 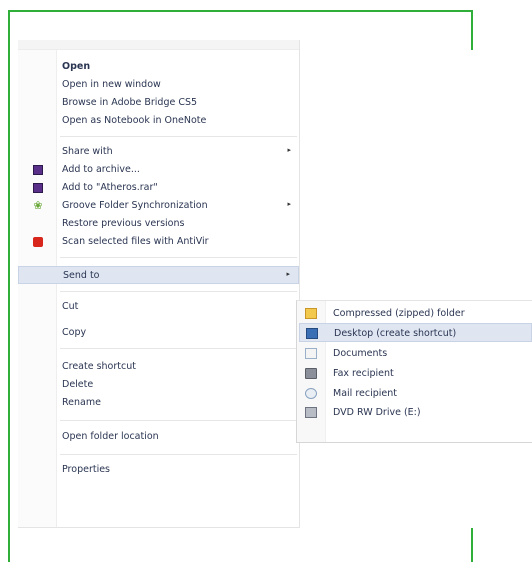 What do you see at coordinates (363, 373) in the screenshot?
I see `submenu-item-label: Fax recipient` at bounding box center [363, 373].